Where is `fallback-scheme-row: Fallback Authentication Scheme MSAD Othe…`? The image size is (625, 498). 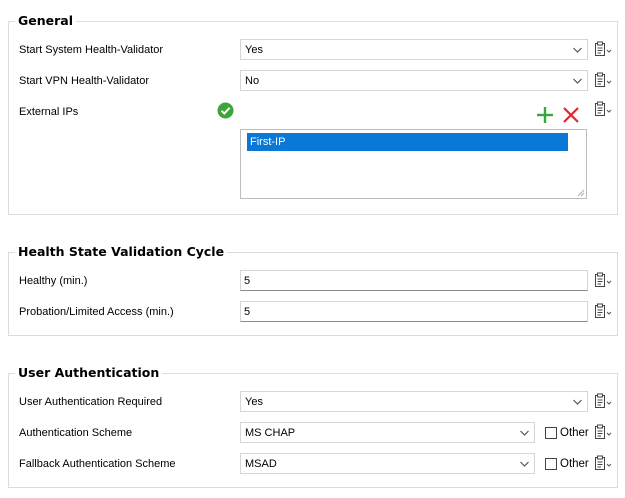
fallback-scheme-row: Fallback Authentication Scheme MSAD Othe… is located at coordinates (313, 464).